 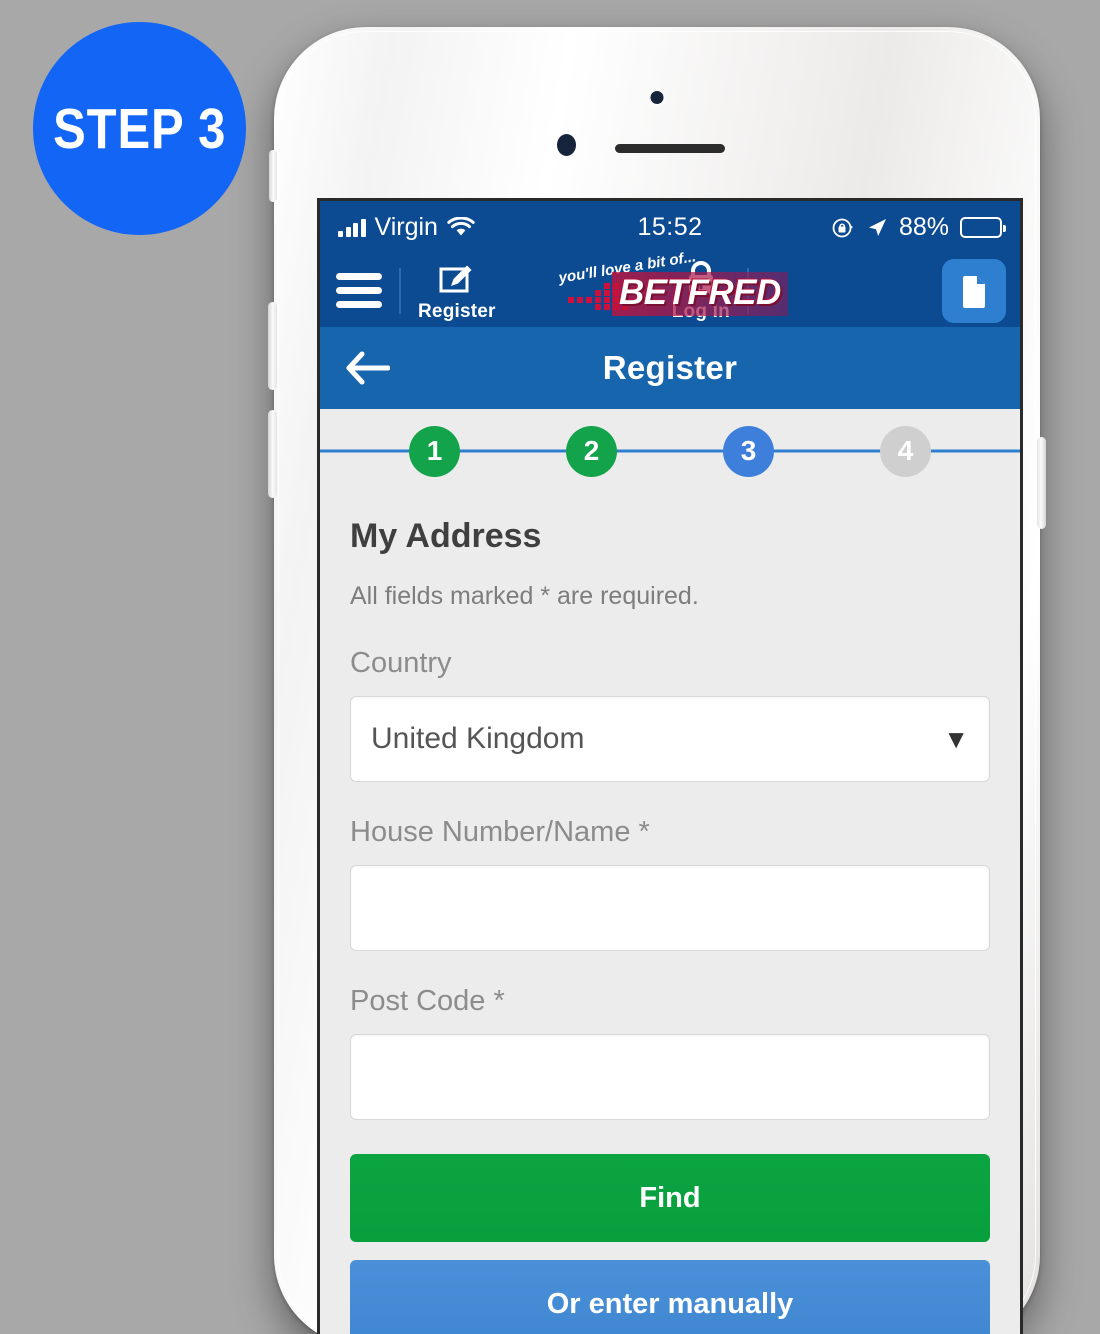 I want to click on volume-up-button, so click(x=272, y=346).